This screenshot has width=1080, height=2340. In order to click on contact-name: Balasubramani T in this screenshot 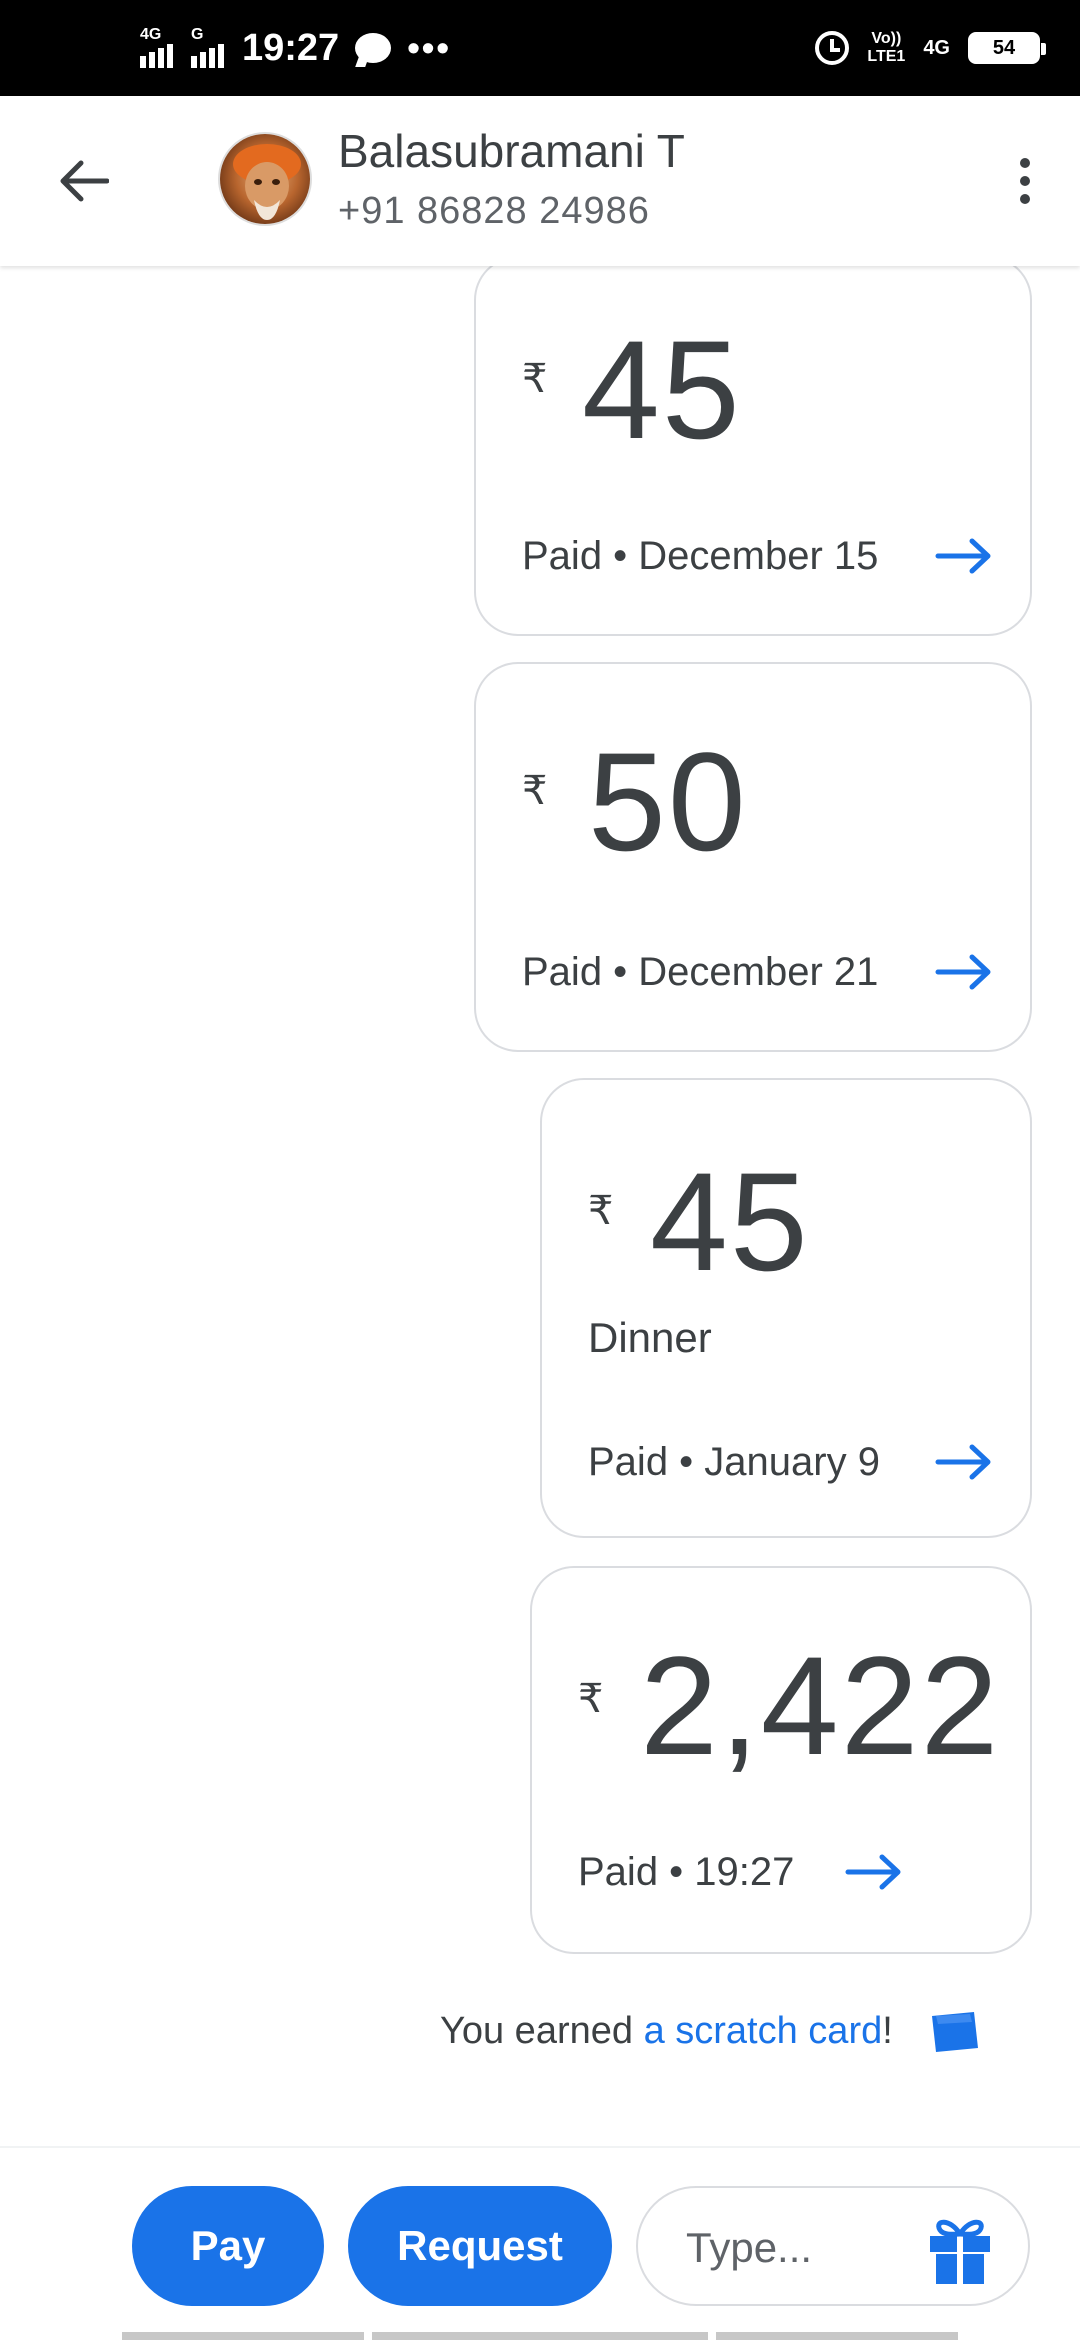, I will do `click(511, 151)`.